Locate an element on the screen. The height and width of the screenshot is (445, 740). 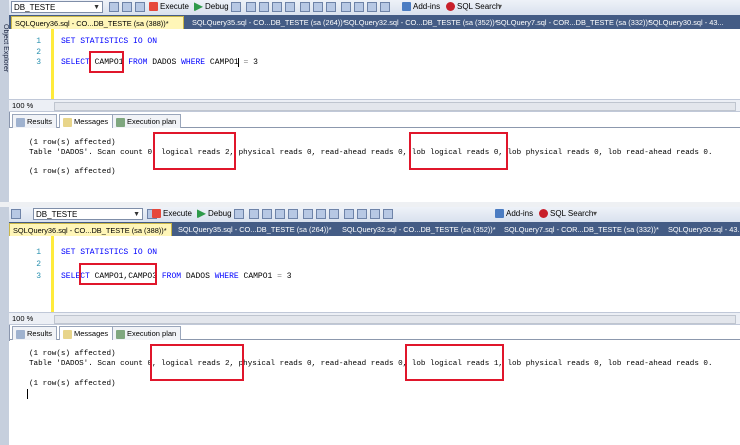
zoom-bar: 100 % is located at coordinates (374, 105).